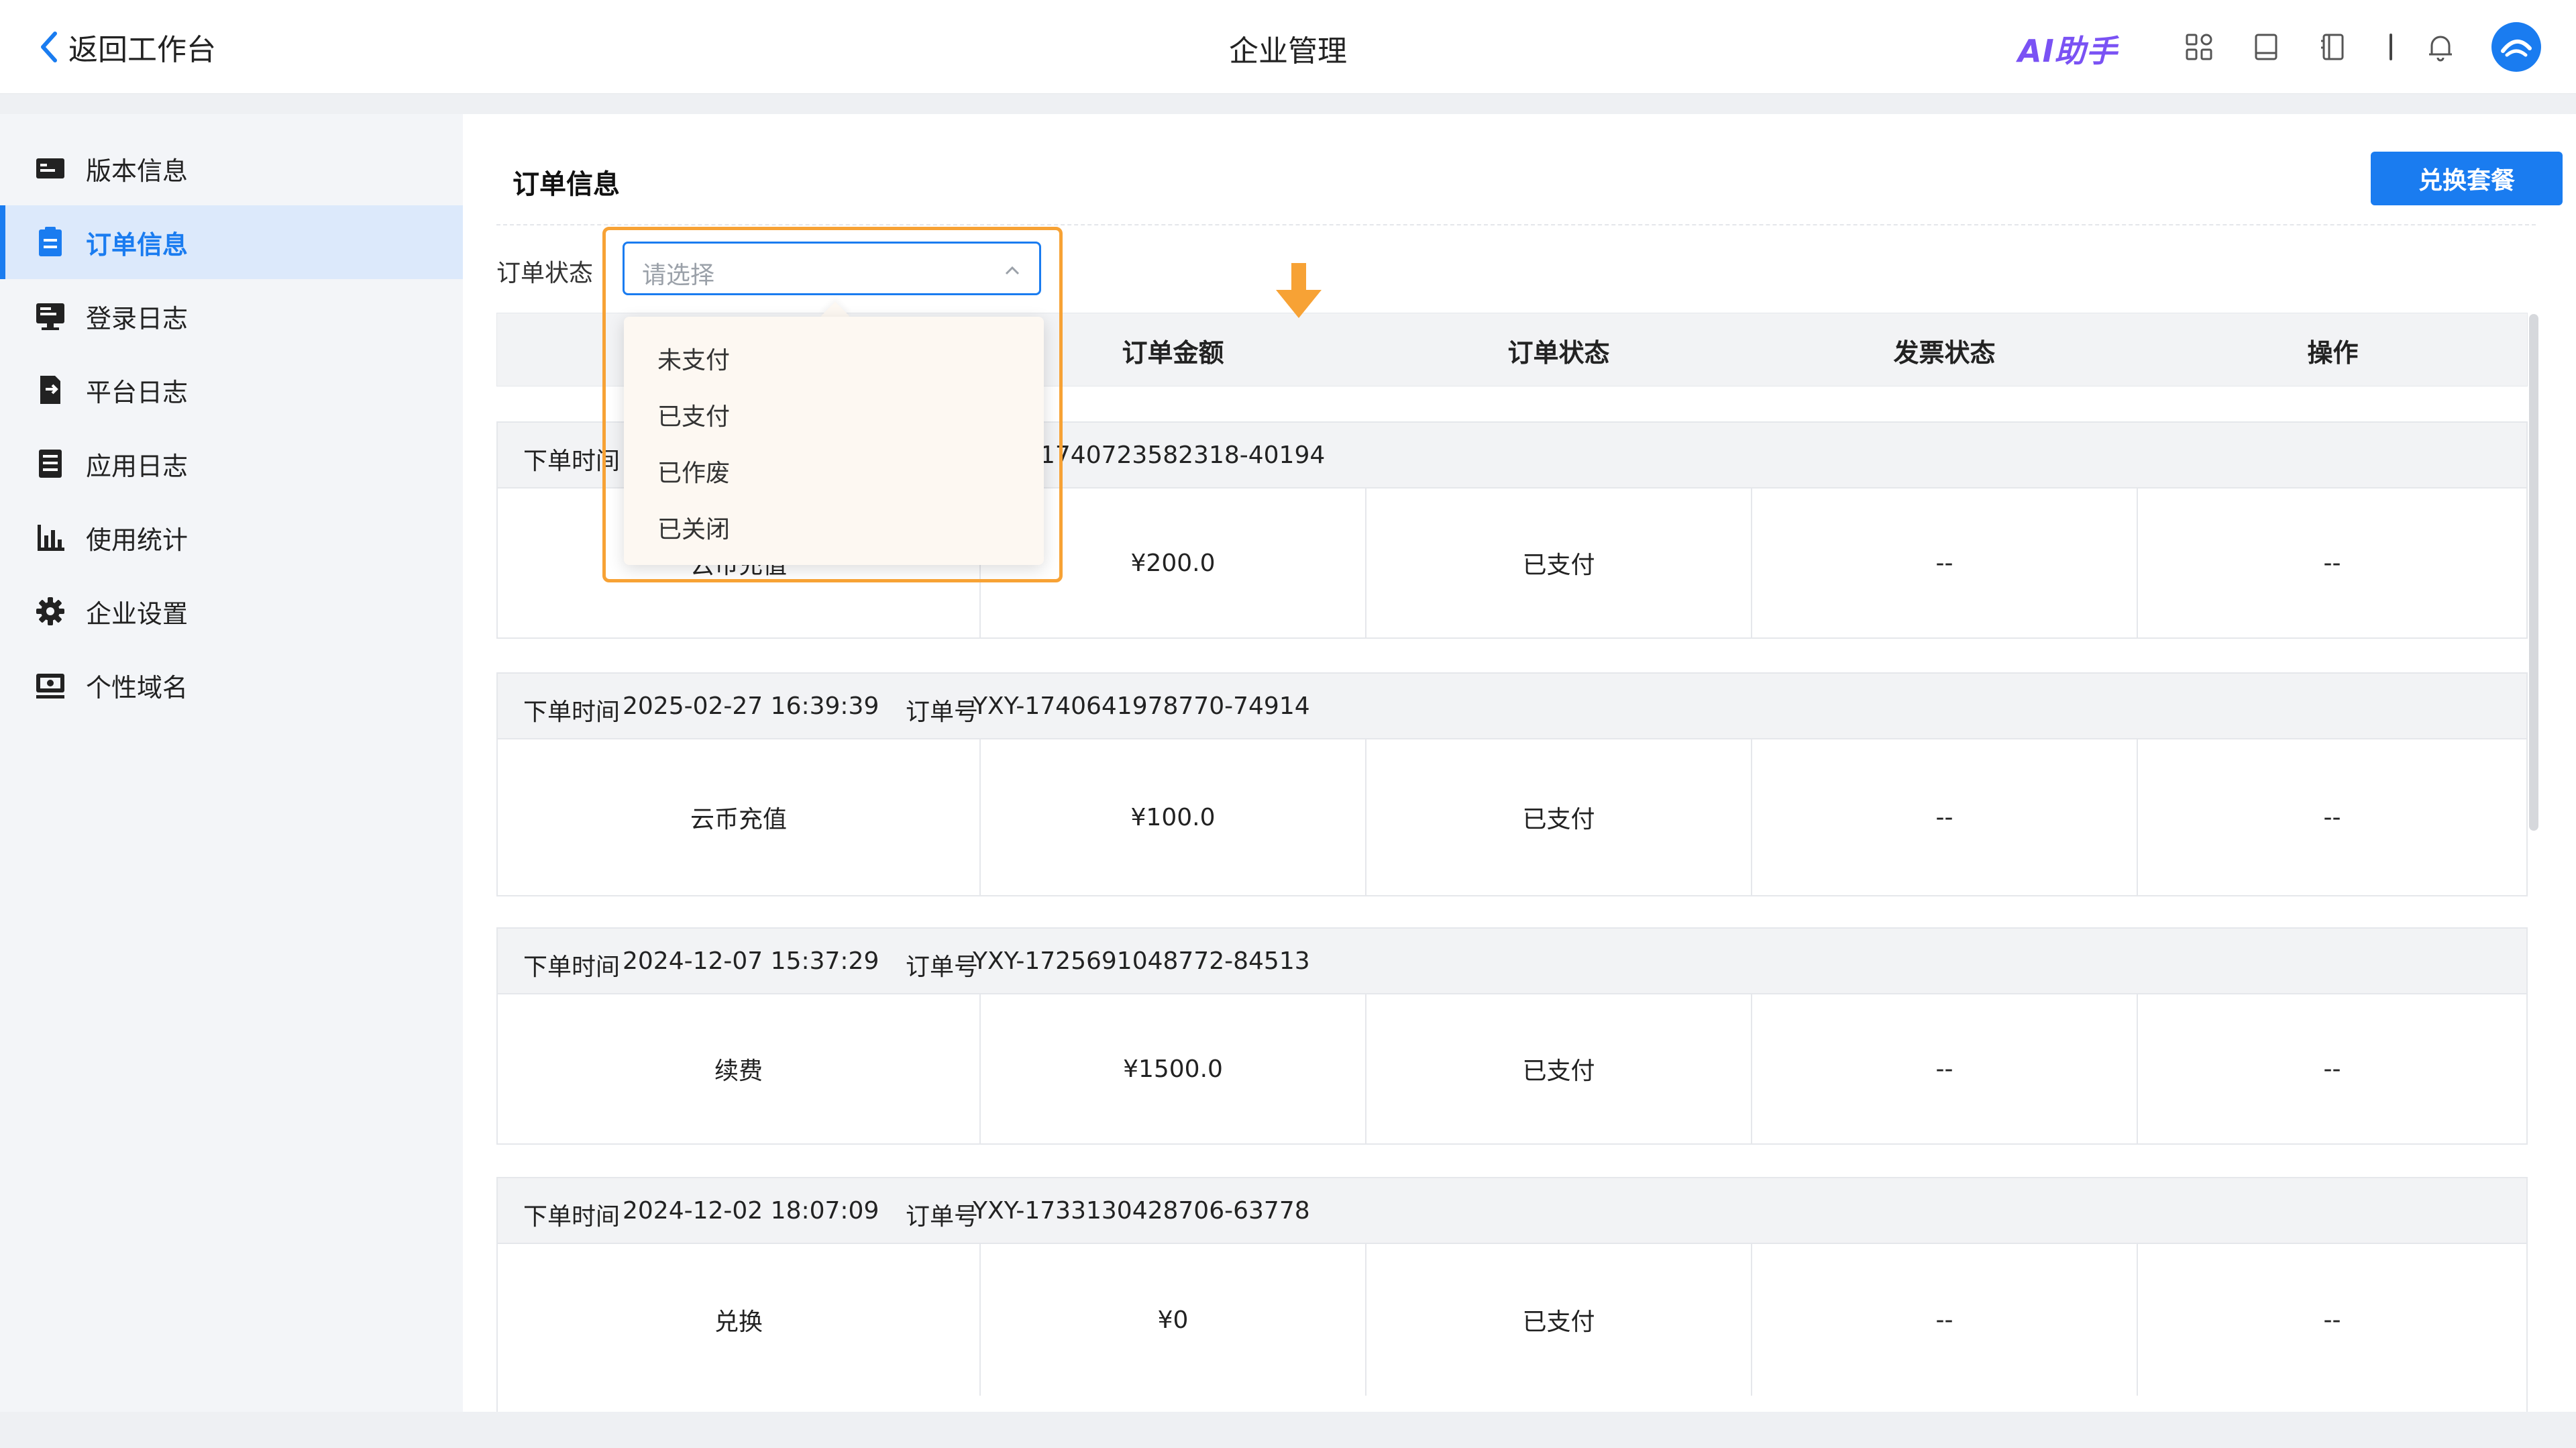  What do you see at coordinates (231, 464) in the screenshot?
I see `sidebar-item-app-log: 应用日志` at bounding box center [231, 464].